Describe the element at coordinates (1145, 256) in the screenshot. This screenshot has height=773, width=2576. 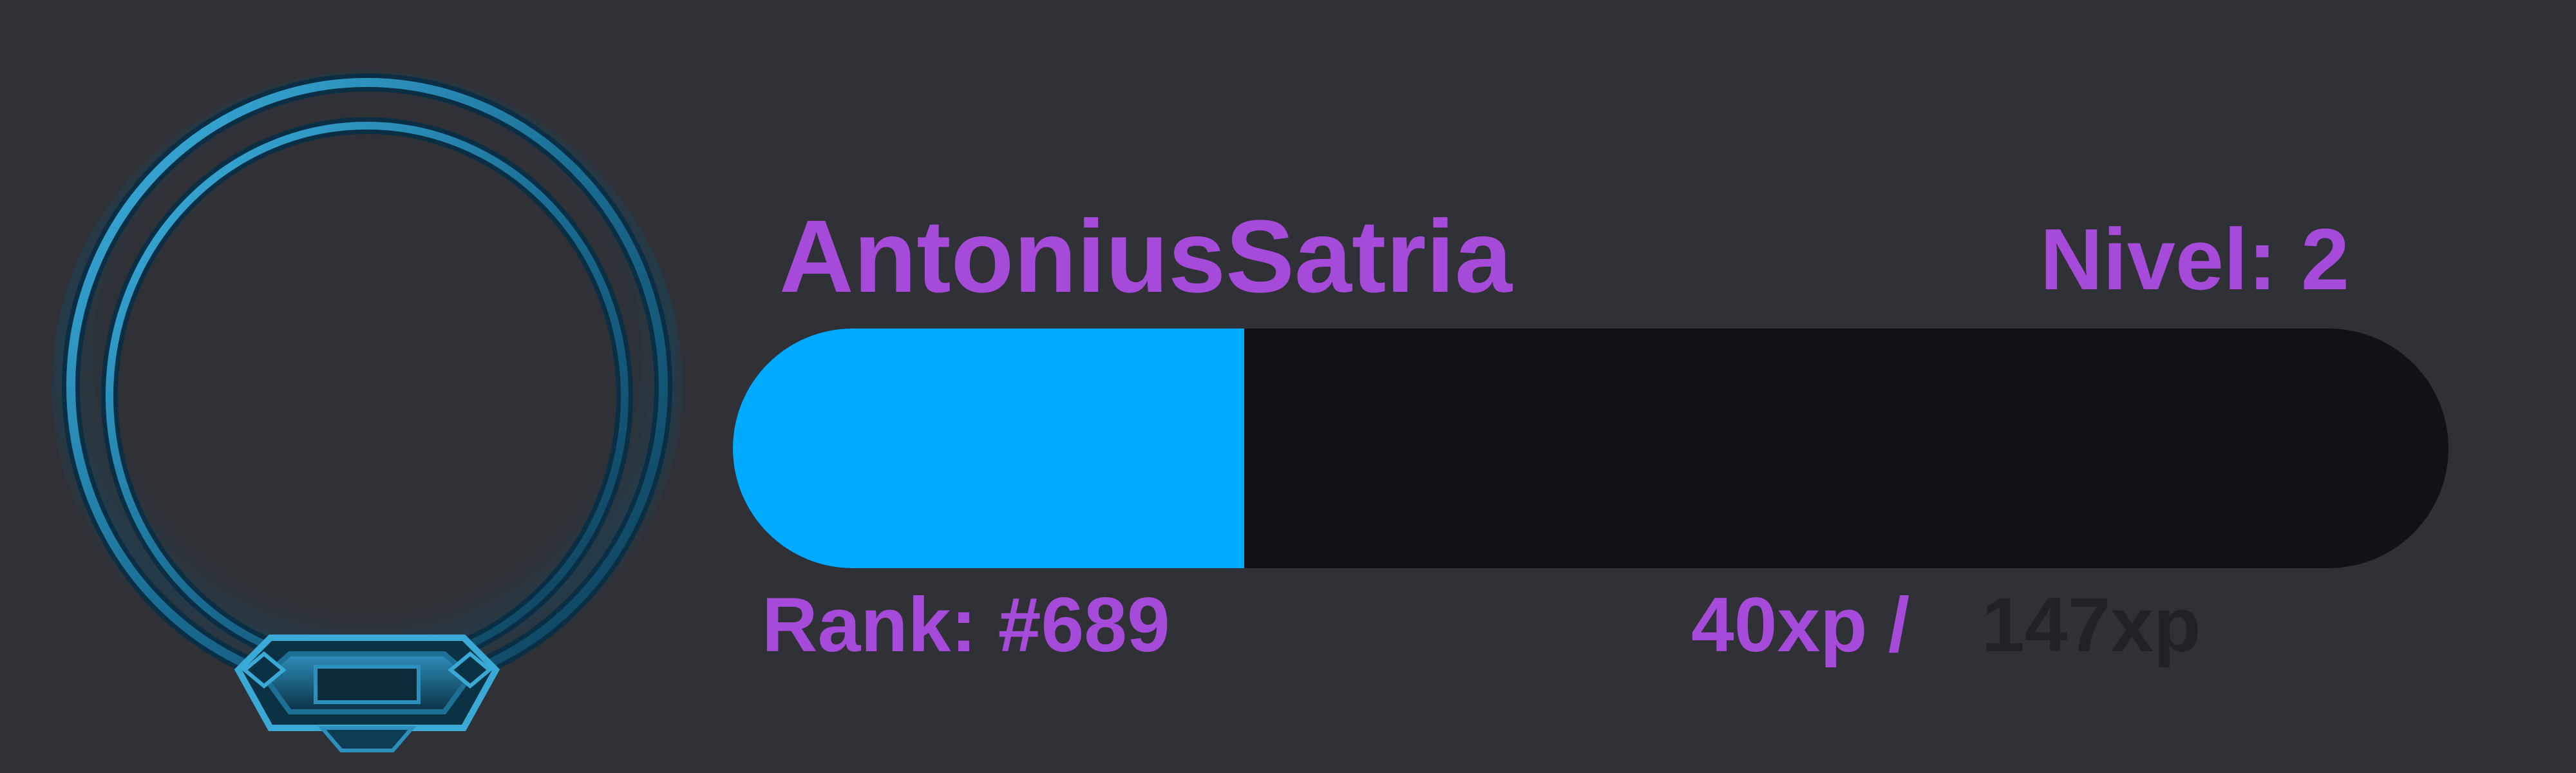
I see `username: AntoniusSatria` at that location.